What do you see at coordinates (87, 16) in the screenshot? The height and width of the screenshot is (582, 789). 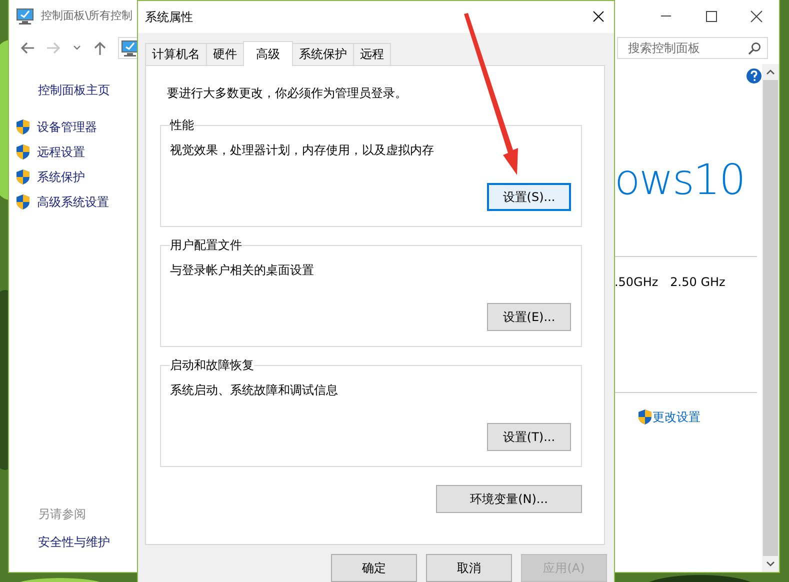 I see `window-title: 控制面板\所有控制` at bounding box center [87, 16].